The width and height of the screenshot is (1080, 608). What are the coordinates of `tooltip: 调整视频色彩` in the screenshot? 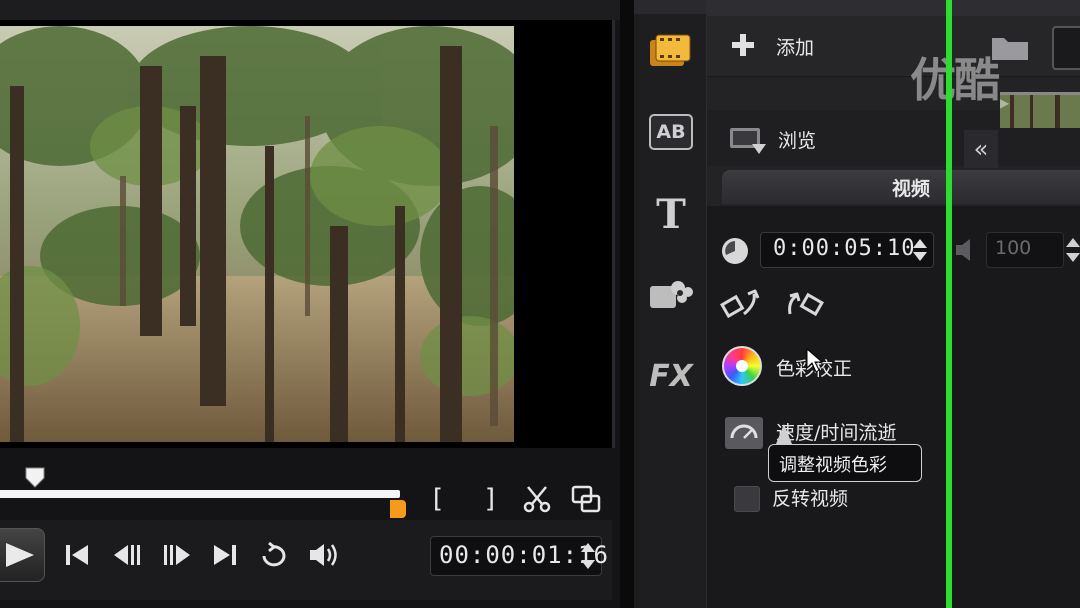 It's located at (845, 463).